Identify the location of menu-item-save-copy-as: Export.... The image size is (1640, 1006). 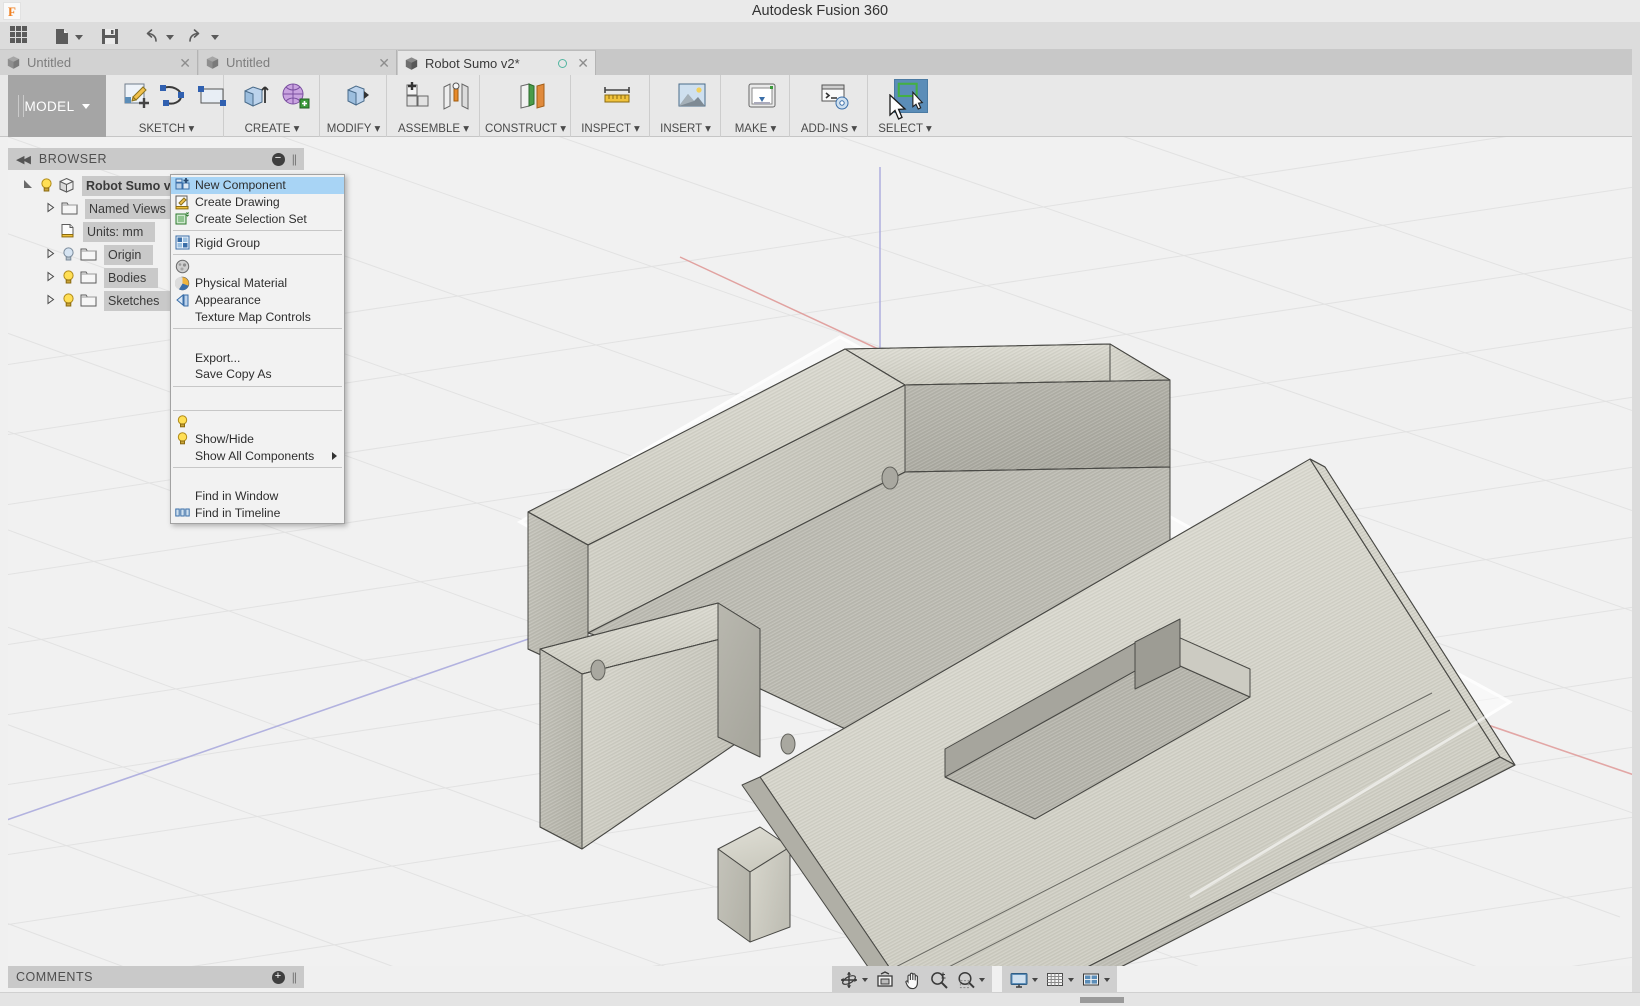
(257, 357).